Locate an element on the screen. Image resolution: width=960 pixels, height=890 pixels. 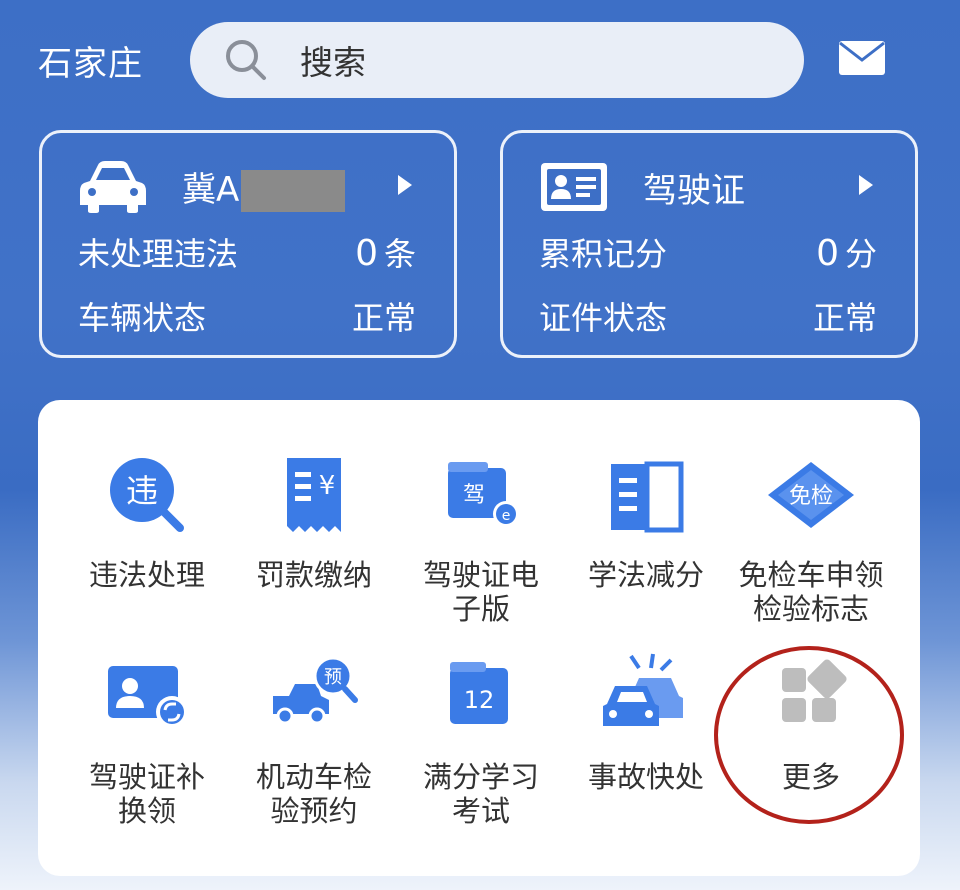
vehicle-card: 冀A 未处理违法 0条 车辆状态 正常 is located at coordinates (248, 244).